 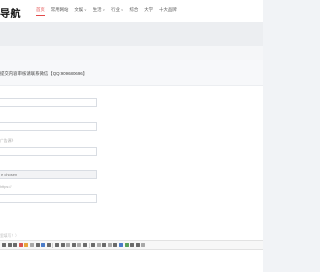 I want to click on nav-item-home: 首页, so click(x=40, y=12).